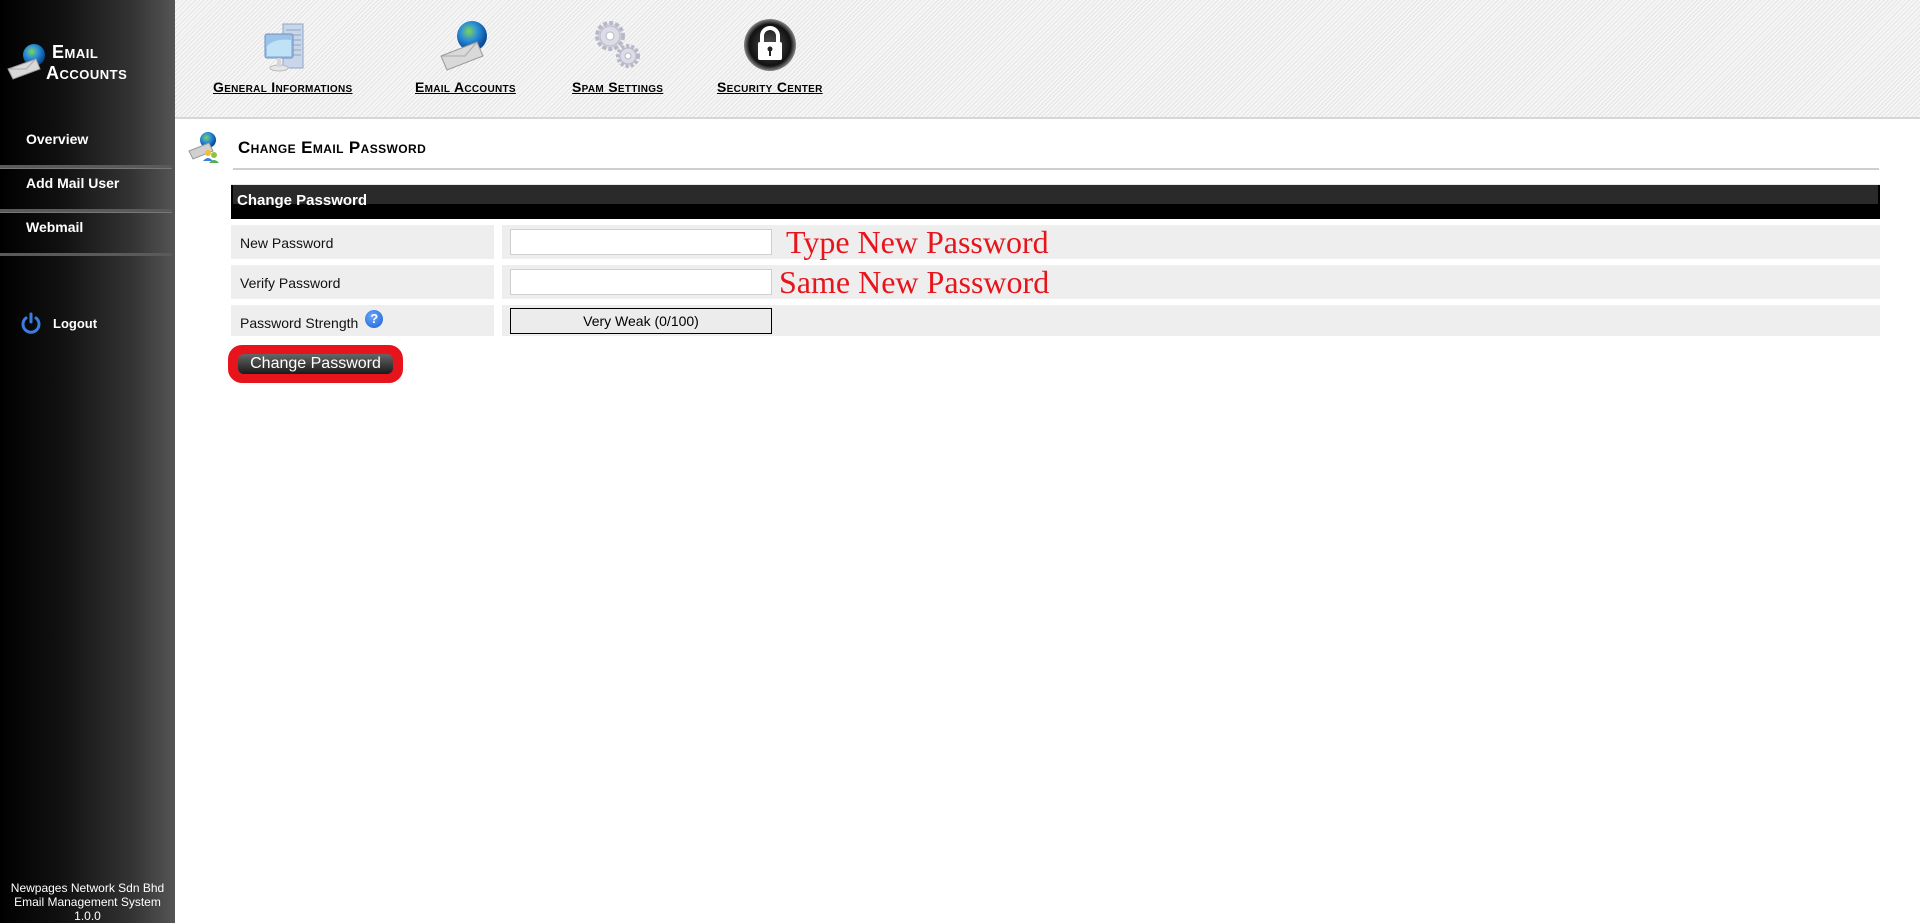 The width and height of the screenshot is (1920, 923). I want to click on password-strength-row: Password Strength ? Very Weak (0/100), so click(1055, 320).